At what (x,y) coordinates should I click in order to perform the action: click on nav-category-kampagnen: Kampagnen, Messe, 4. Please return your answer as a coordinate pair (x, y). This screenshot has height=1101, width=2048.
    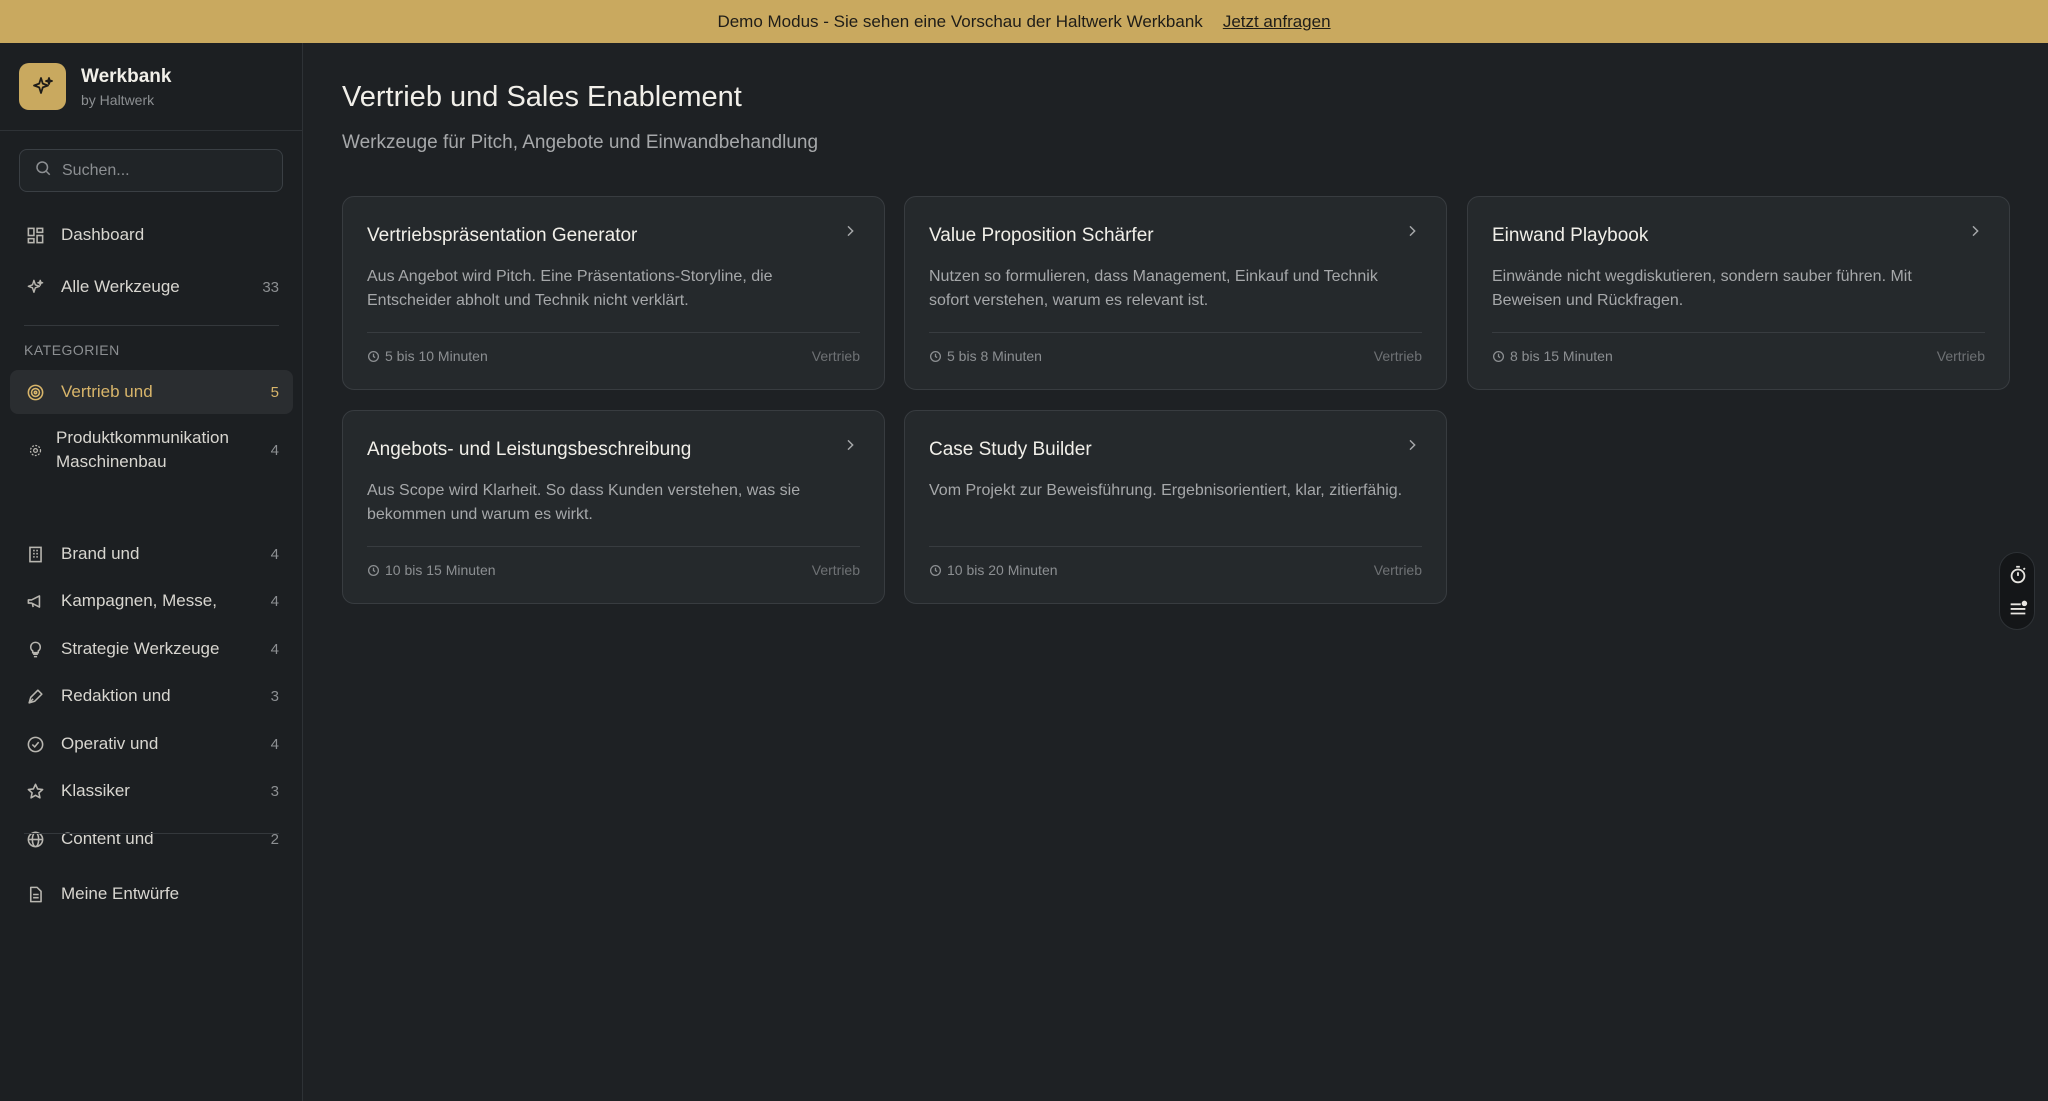
    Looking at the image, I should click on (151, 601).